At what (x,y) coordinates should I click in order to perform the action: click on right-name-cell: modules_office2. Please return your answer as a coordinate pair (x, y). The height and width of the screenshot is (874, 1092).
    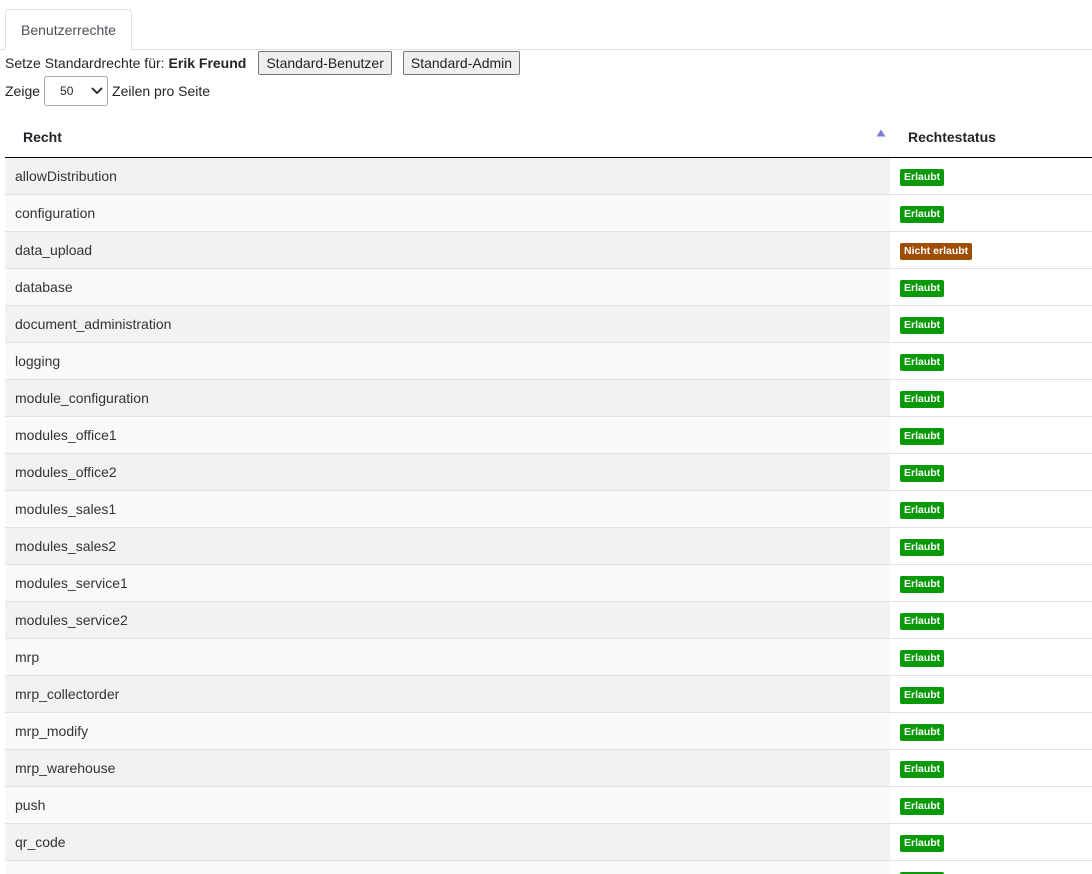
    Looking at the image, I should click on (447, 472).